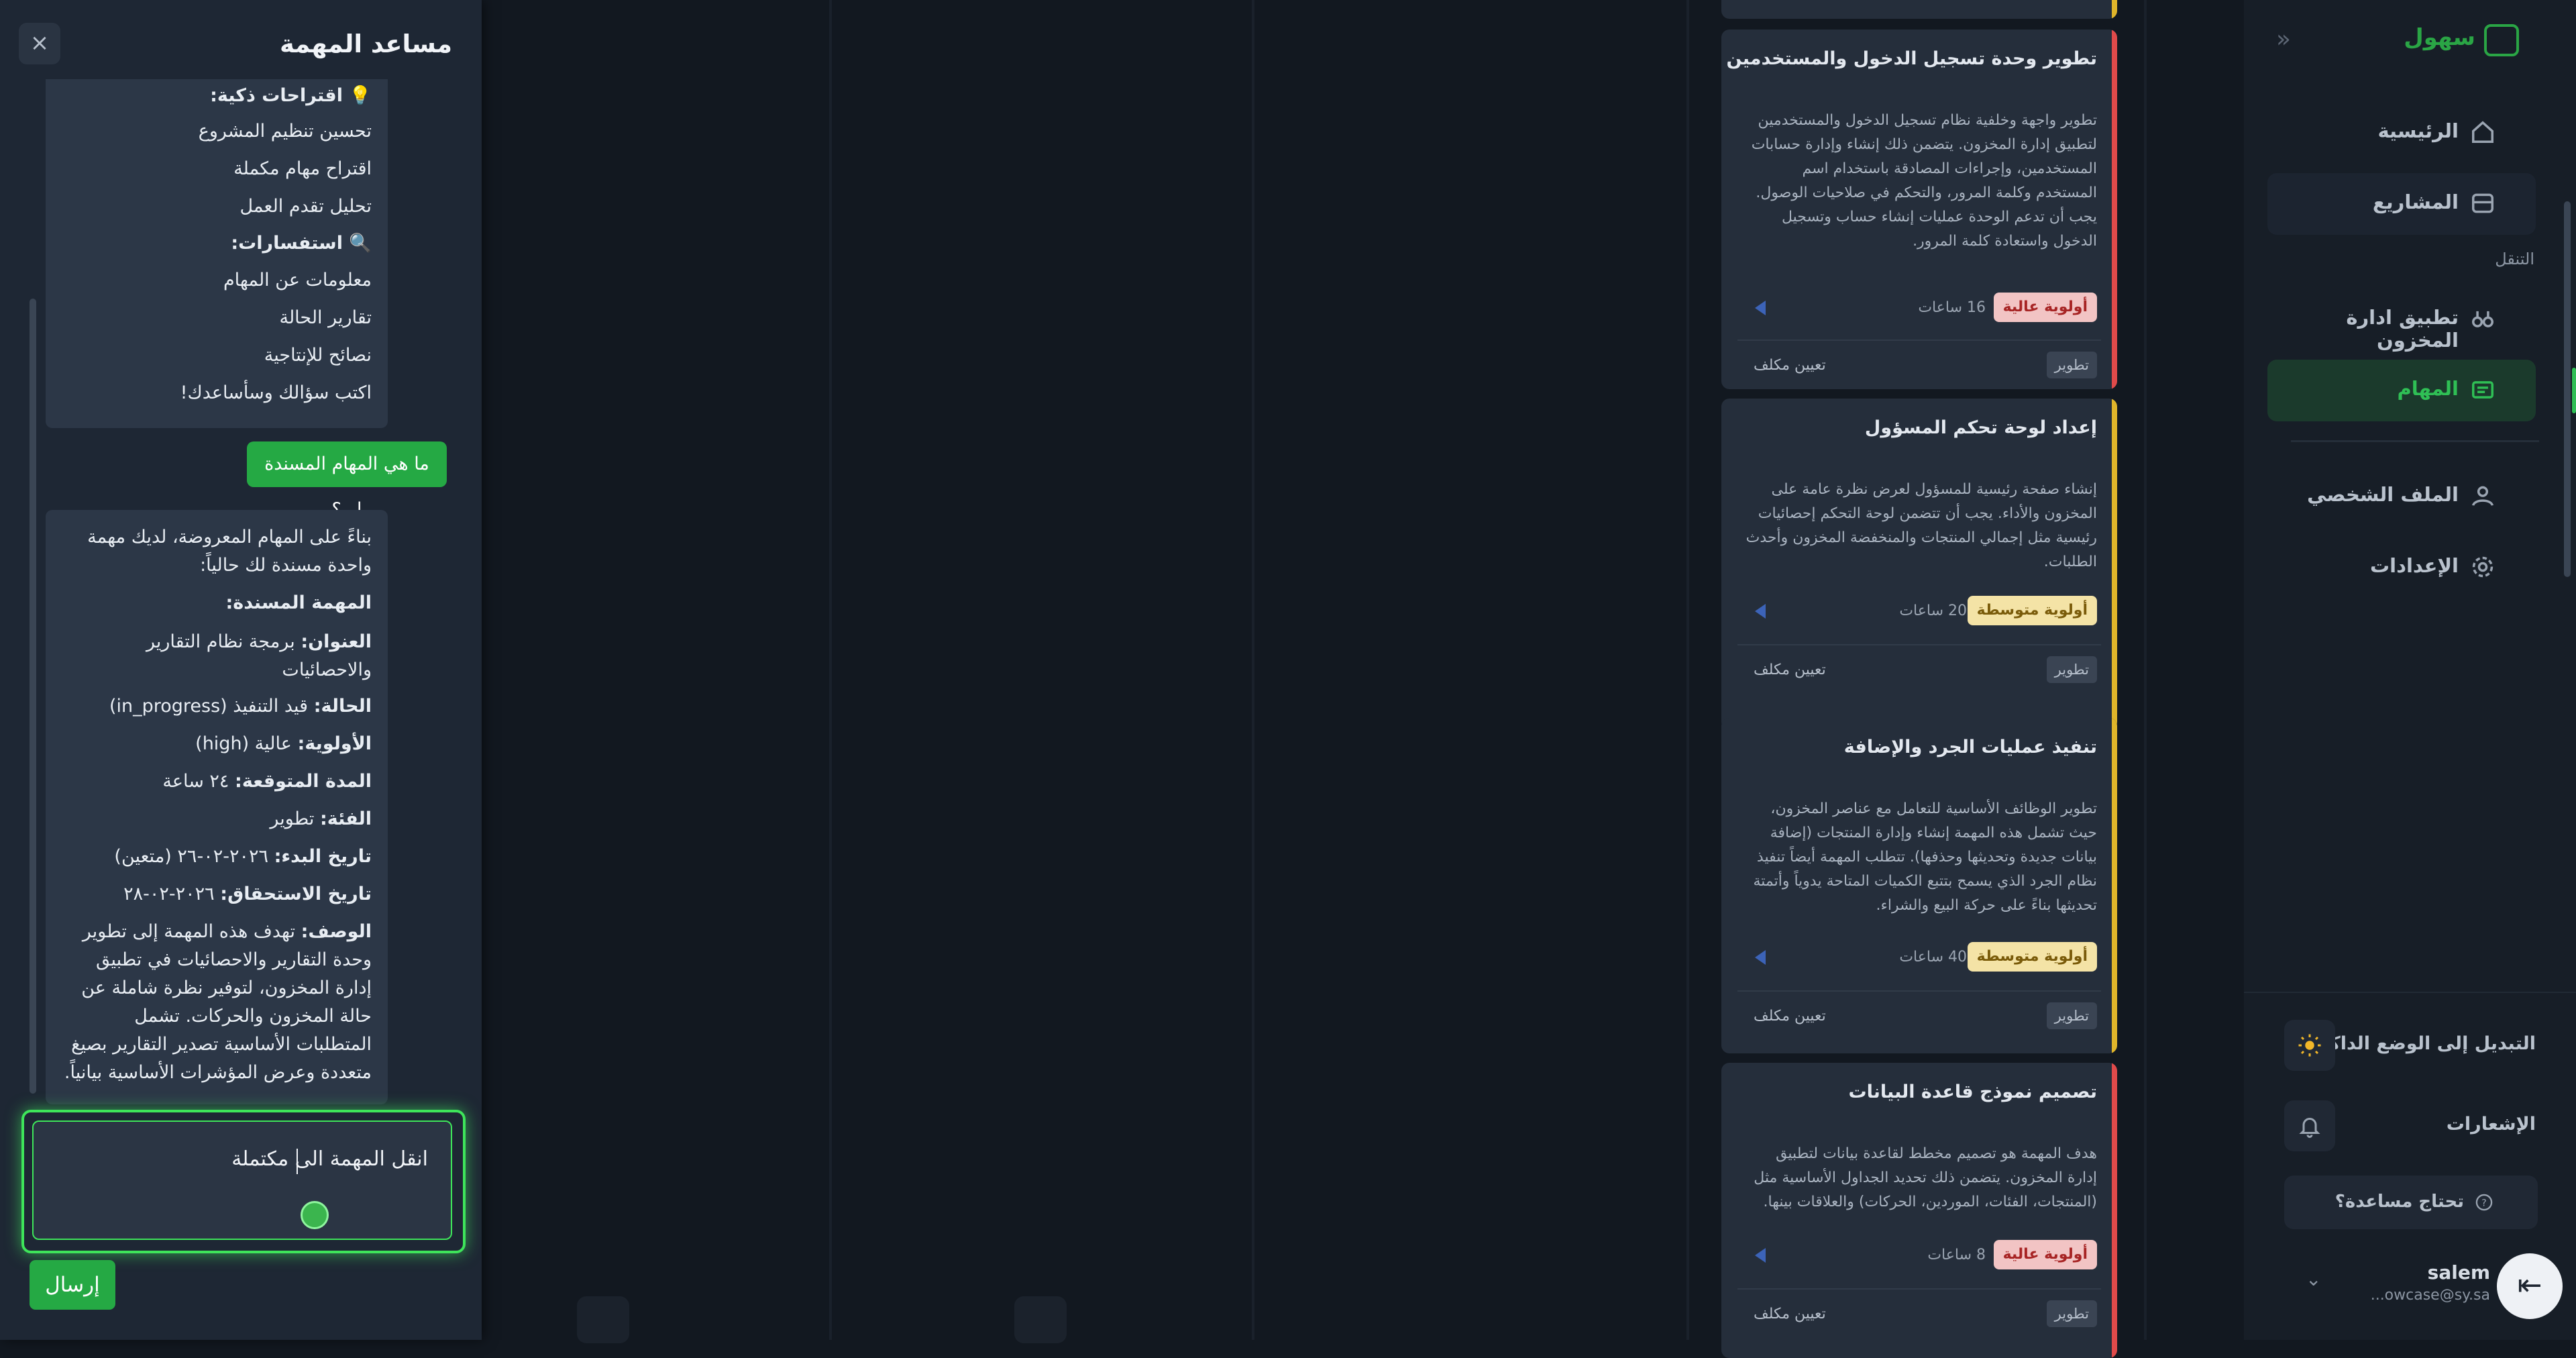  What do you see at coordinates (39, 44) in the screenshot?
I see `close-icon: ×` at bounding box center [39, 44].